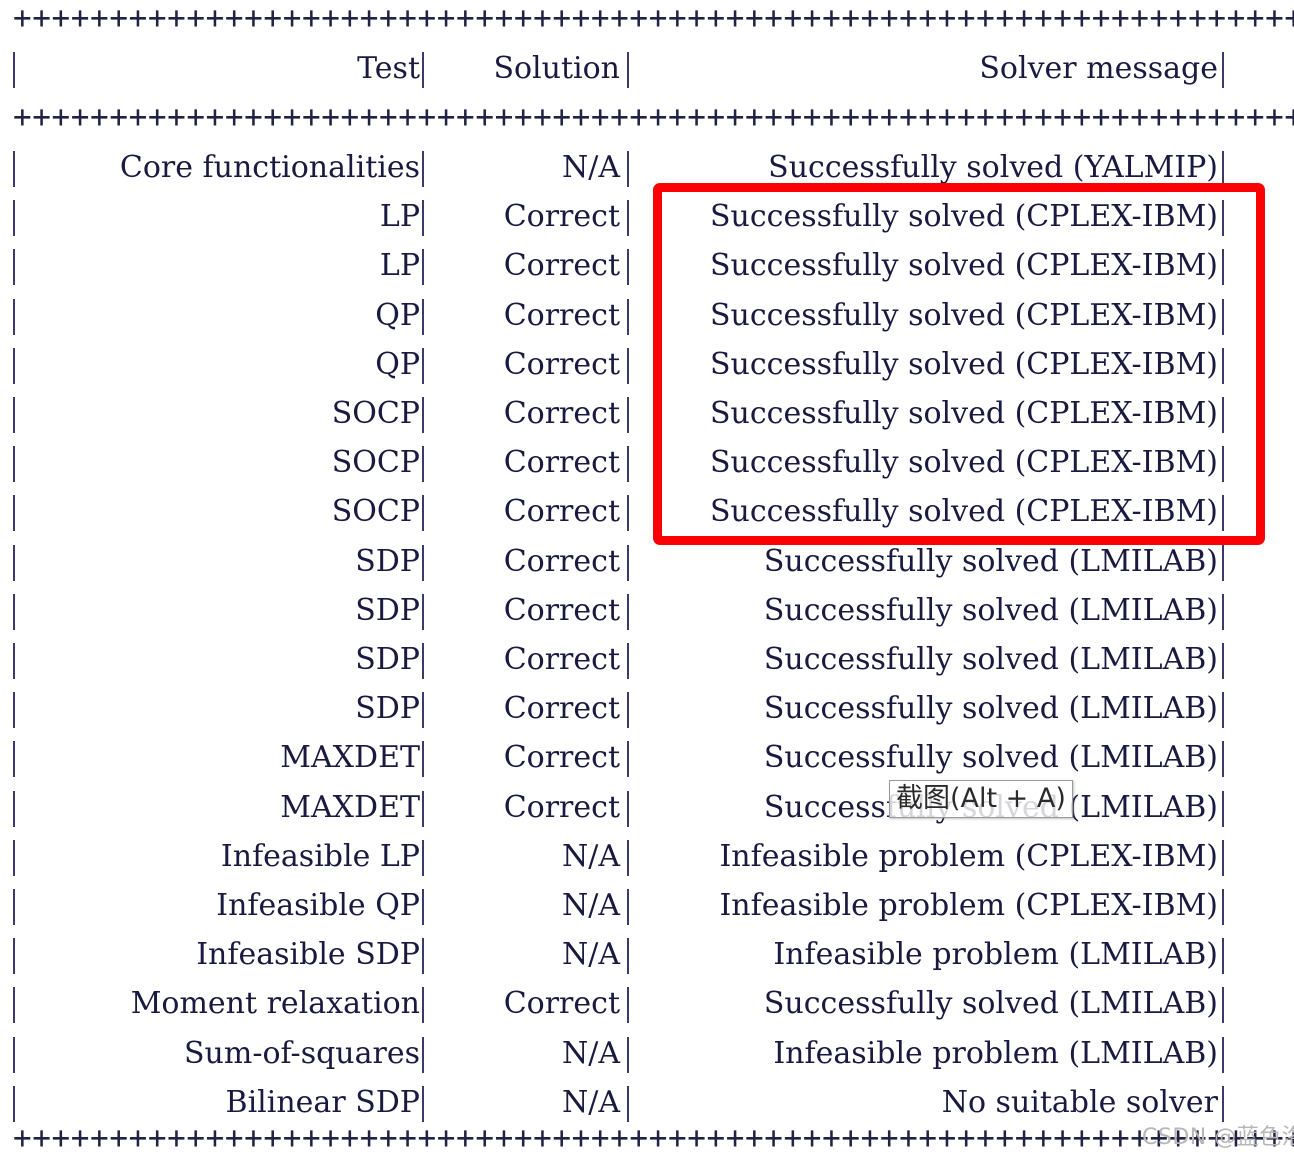  Describe the element at coordinates (556, 68) in the screenshot. I see `header-solution: Solution` at that location.